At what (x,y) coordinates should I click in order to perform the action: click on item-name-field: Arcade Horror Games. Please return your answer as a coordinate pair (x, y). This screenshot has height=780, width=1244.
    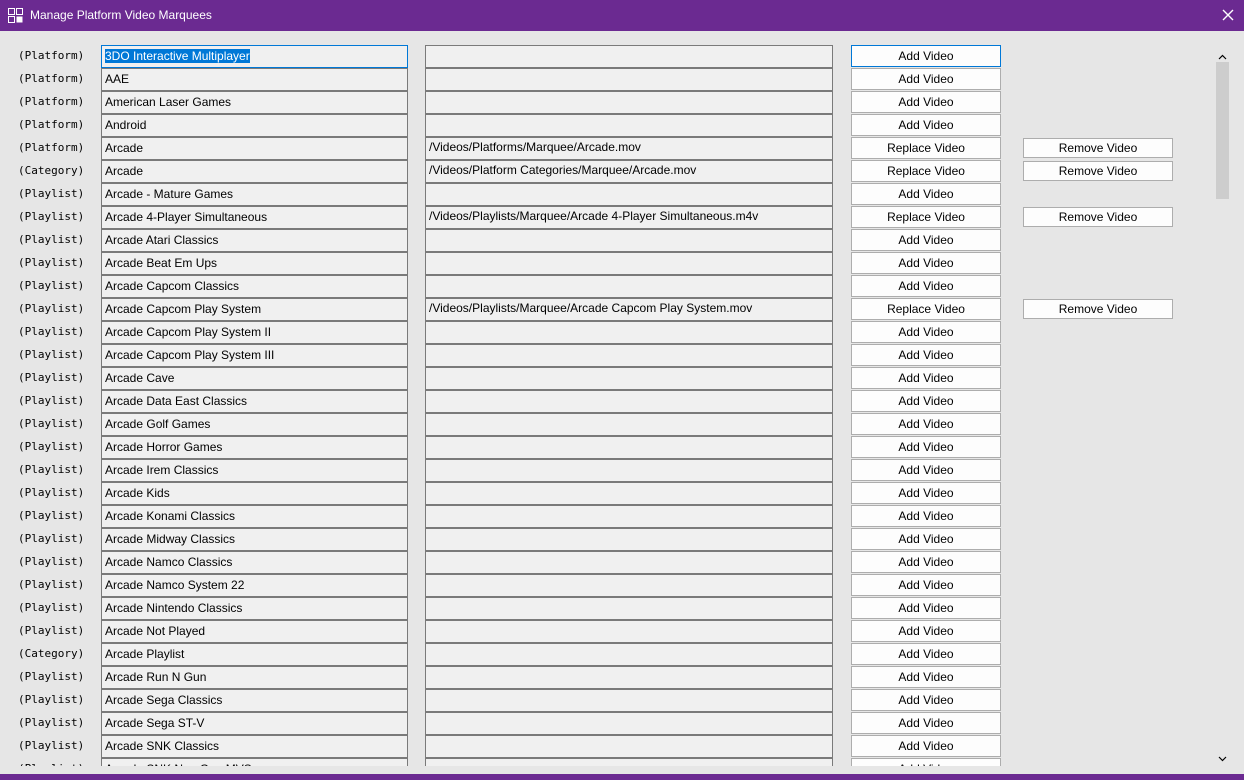
    Looking at the image, I should click on (254, 447).